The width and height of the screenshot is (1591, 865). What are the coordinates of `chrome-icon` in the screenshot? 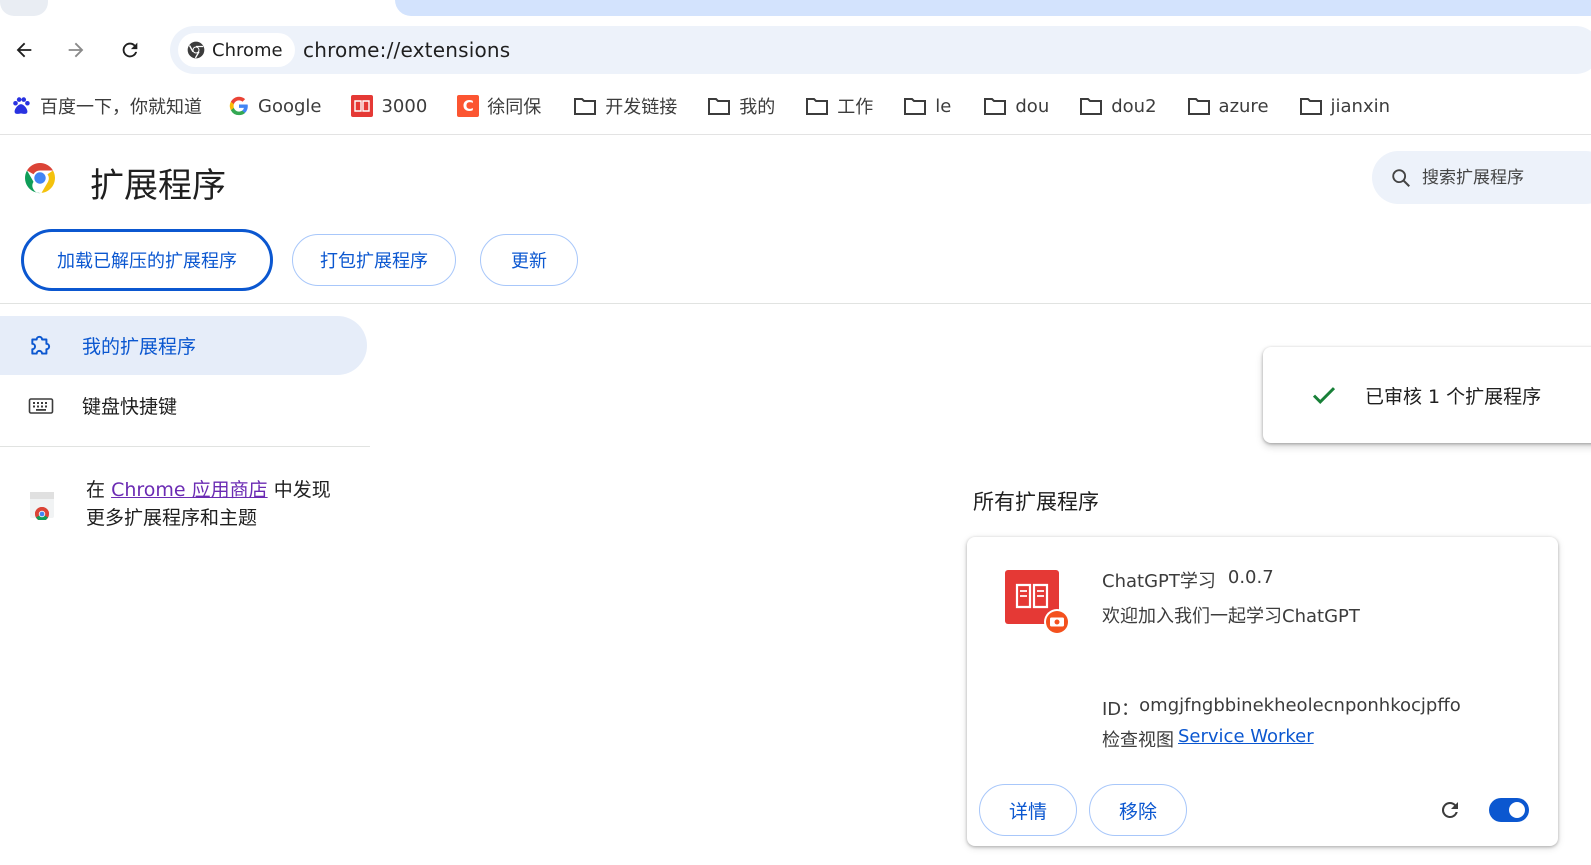 It's located at (196, 50).